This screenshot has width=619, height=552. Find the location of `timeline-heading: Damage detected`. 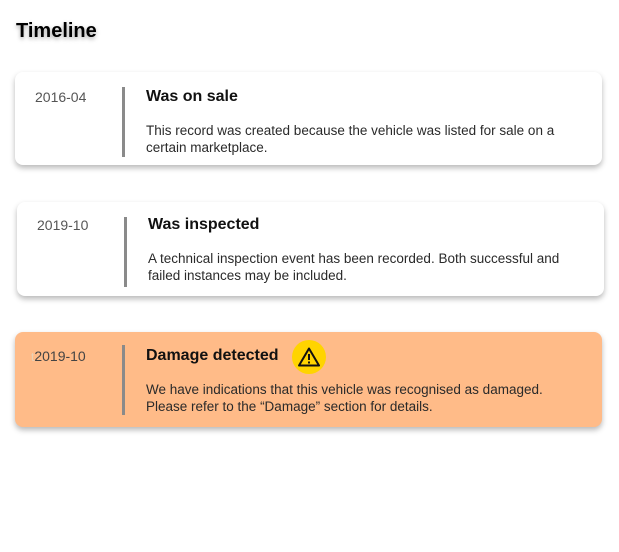

timeline-heading: Damage detected is located at coordinates (212, 356).